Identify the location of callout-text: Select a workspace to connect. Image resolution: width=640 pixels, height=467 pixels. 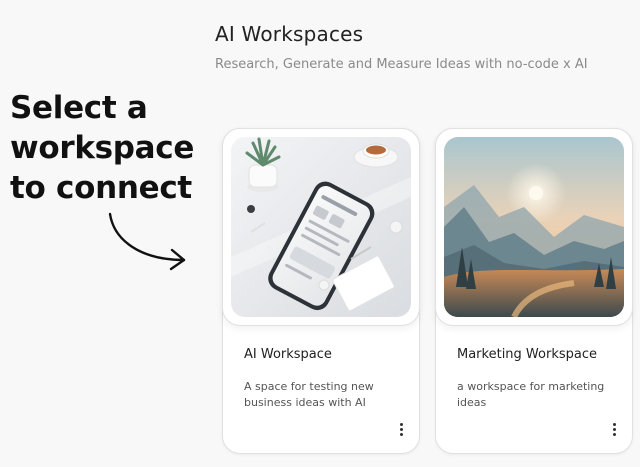
(102, 148).